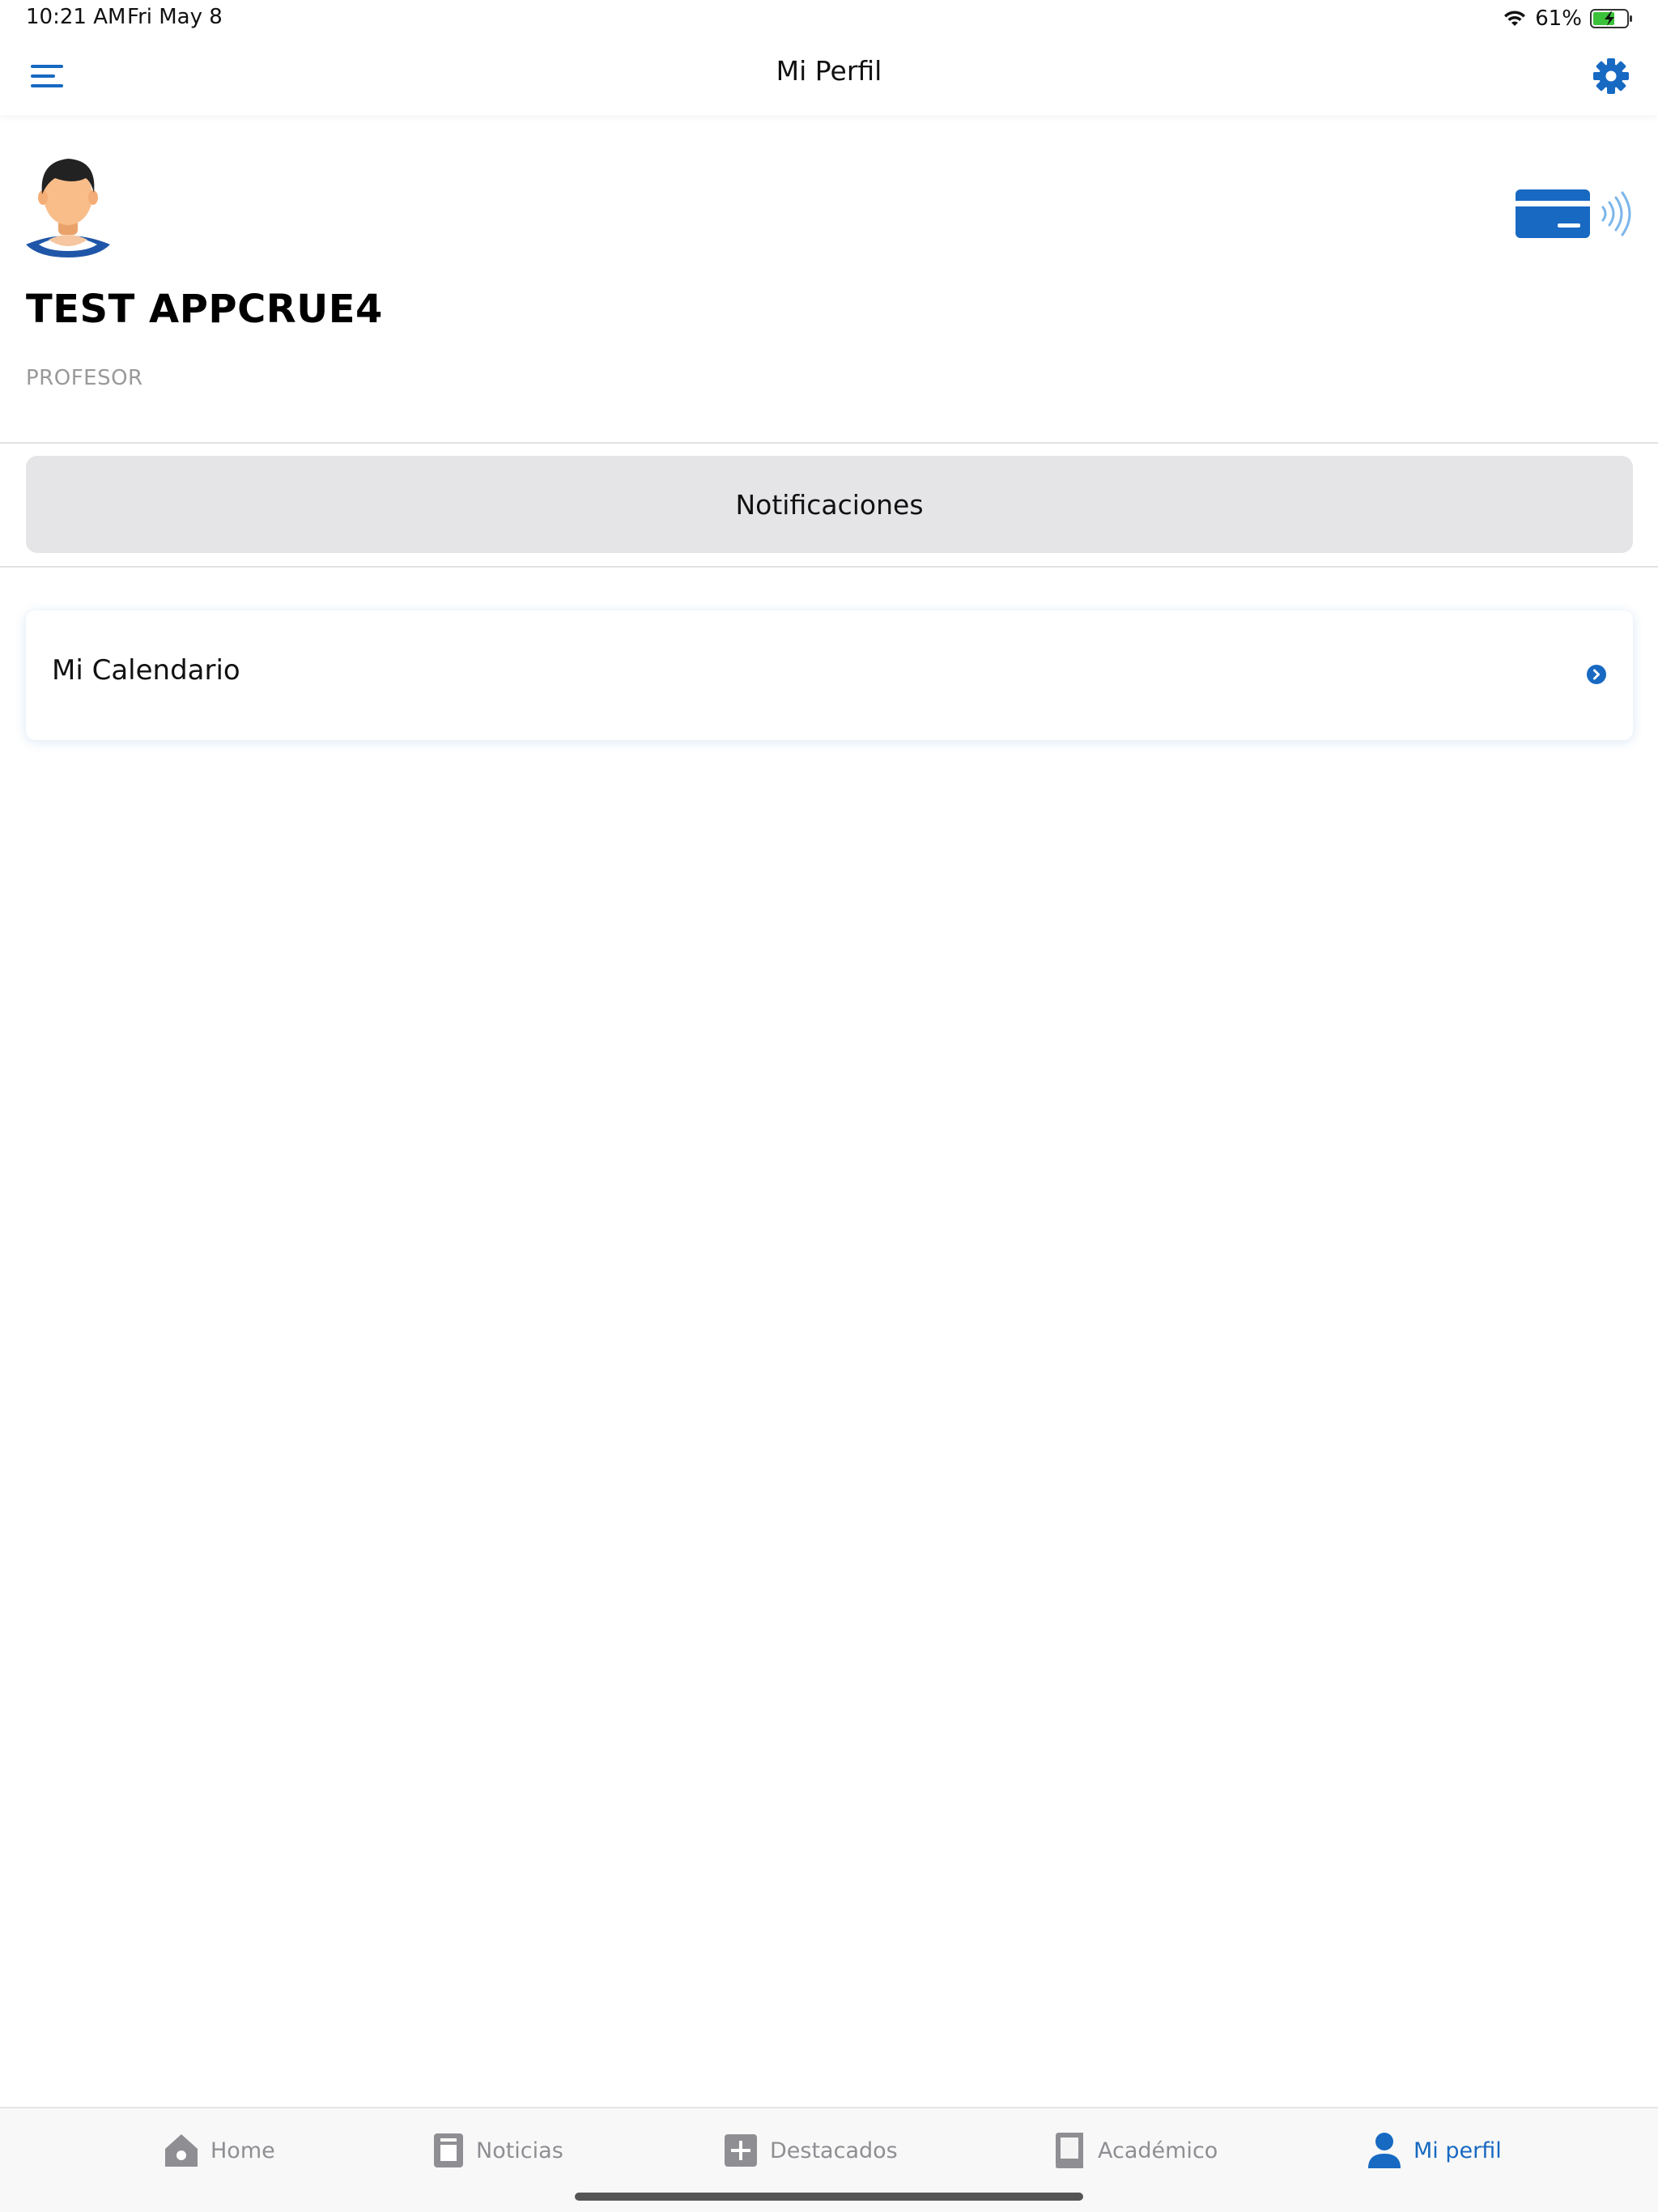  I want to click on status-right: 61%, so click(1568, 19).